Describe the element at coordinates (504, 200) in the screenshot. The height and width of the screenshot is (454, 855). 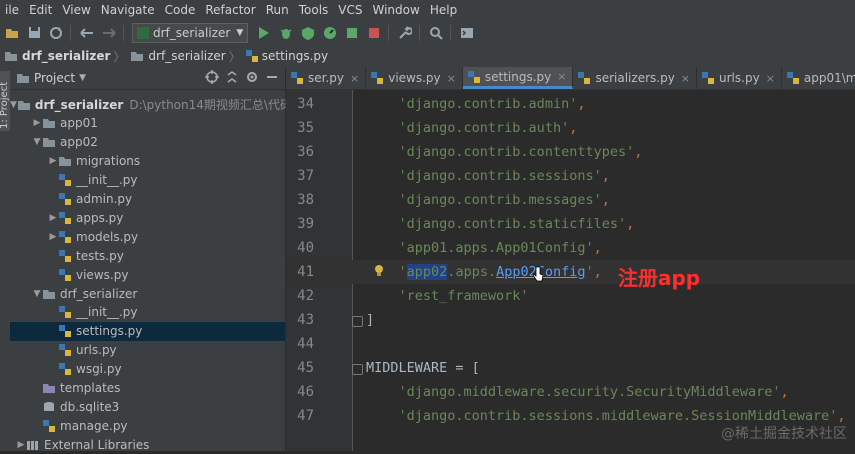
I see `code-text: 'django.contrib.messages',` at that location.